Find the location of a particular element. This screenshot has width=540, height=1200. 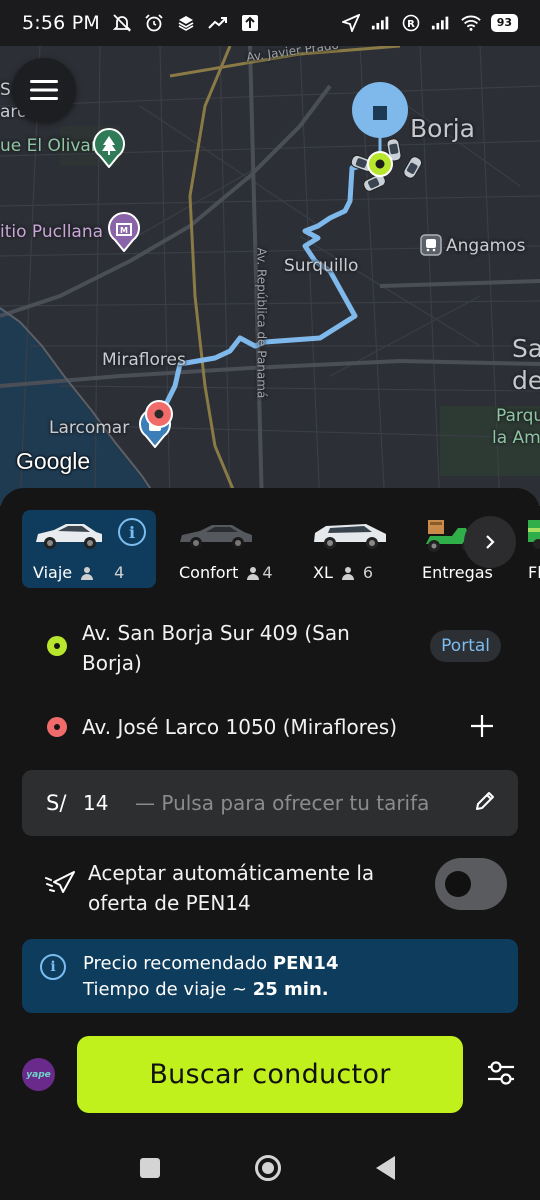

tariff-selector: i Viaje 4 Confort 4 XL 6 Entregas Fl is located at coordinates (281, 550).